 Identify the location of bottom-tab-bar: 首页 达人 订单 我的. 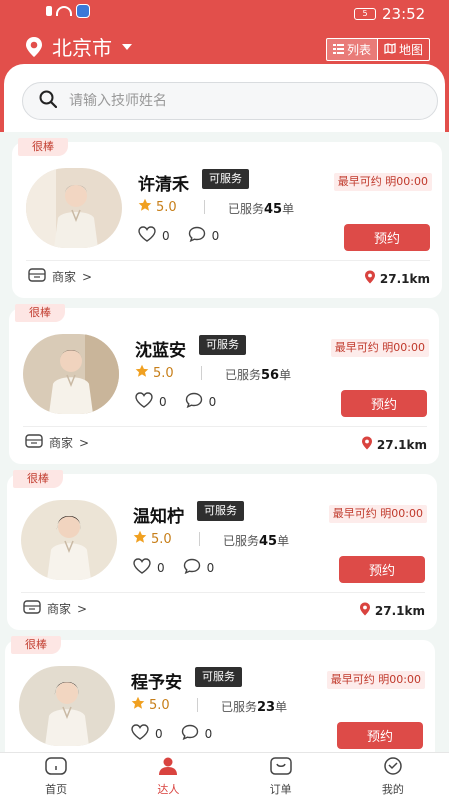
(224, 776).